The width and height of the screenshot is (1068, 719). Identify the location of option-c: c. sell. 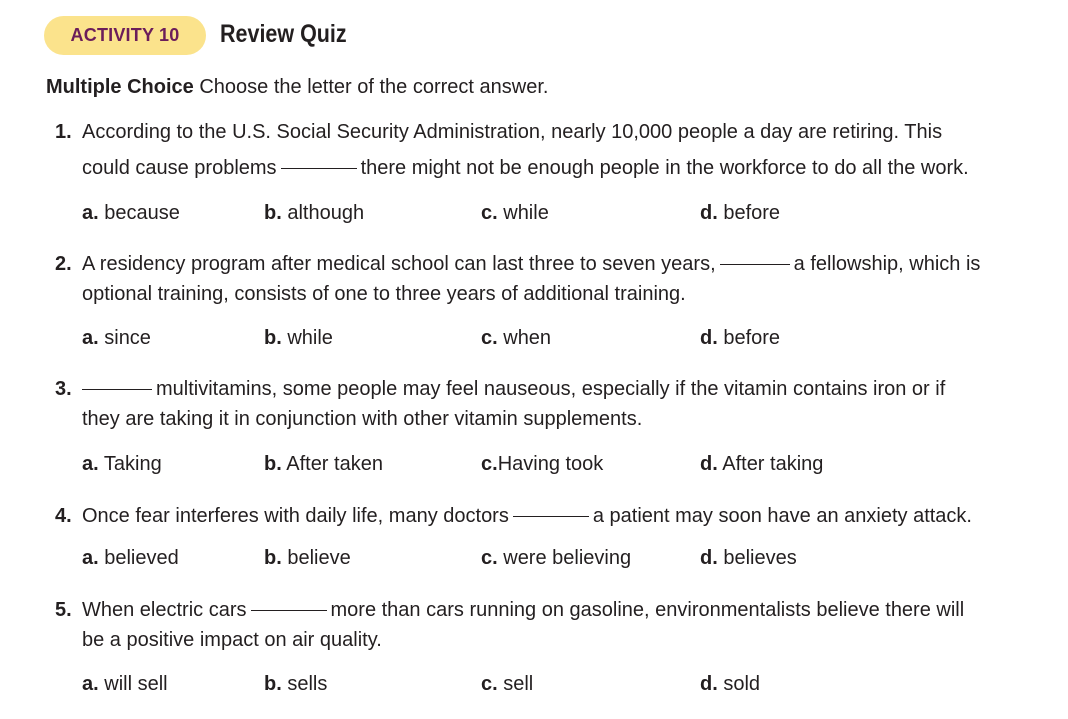
(507, 684).